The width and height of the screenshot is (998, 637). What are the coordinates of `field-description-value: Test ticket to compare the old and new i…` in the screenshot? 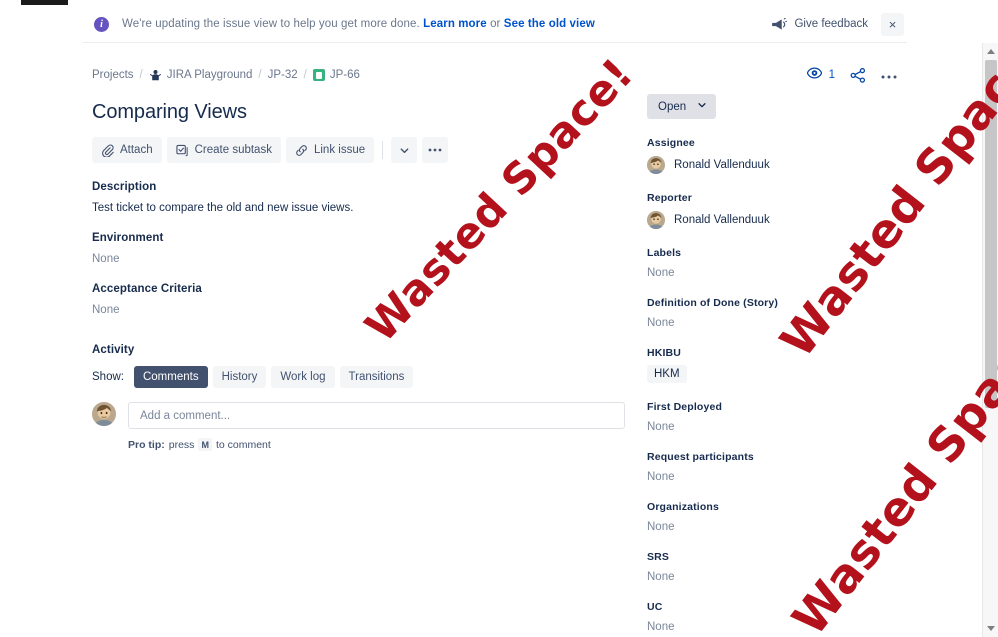 It's located at (358, 208).